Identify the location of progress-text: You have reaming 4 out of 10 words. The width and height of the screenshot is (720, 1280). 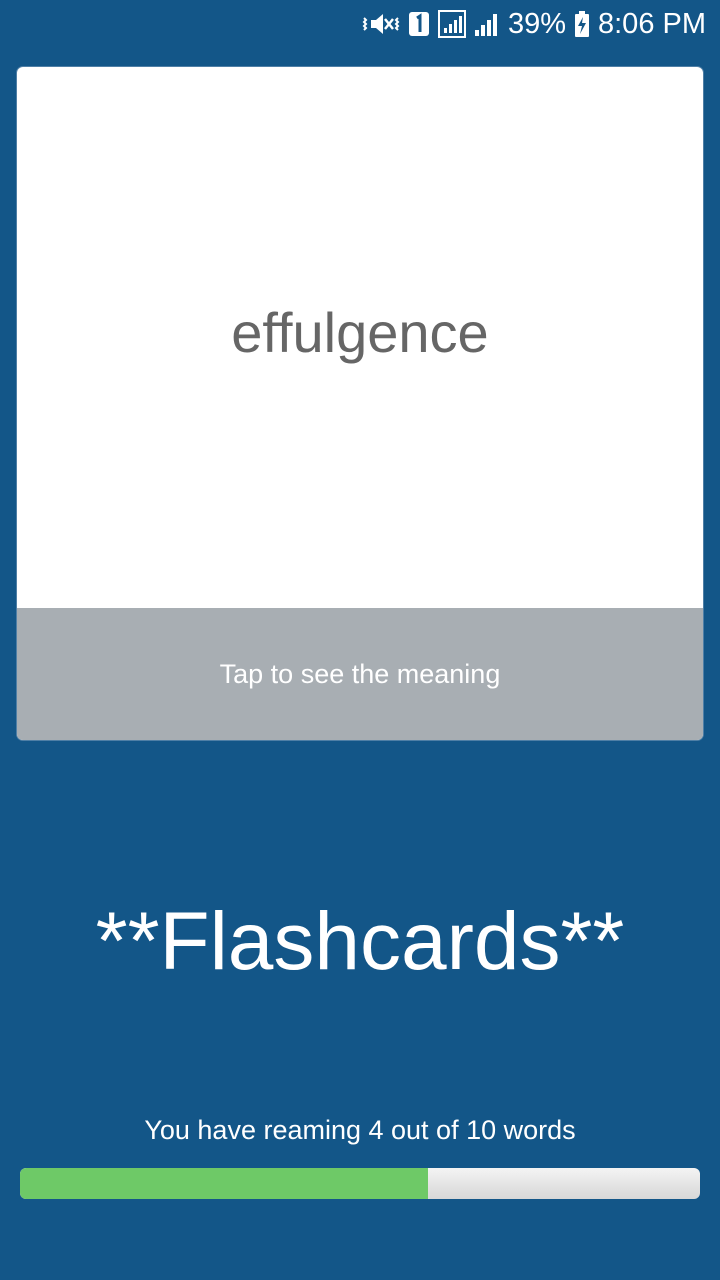
(360, 1130).